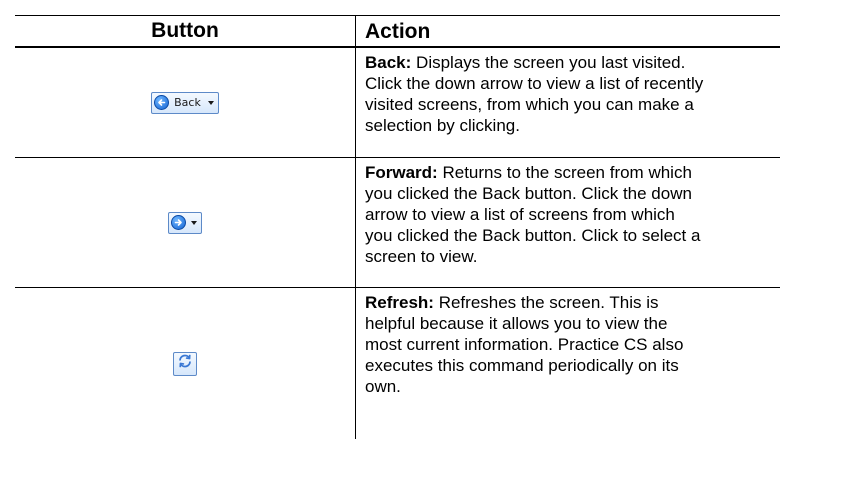  Describe the element at coordinates (185, 31) in the screenshot. I see `button-column-header: Button` at that location.